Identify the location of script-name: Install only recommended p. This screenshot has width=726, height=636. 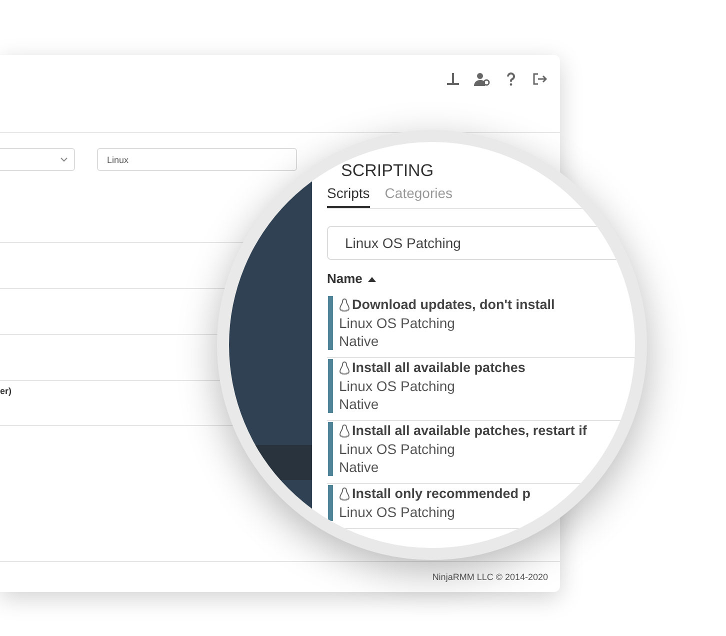
(441, 494).